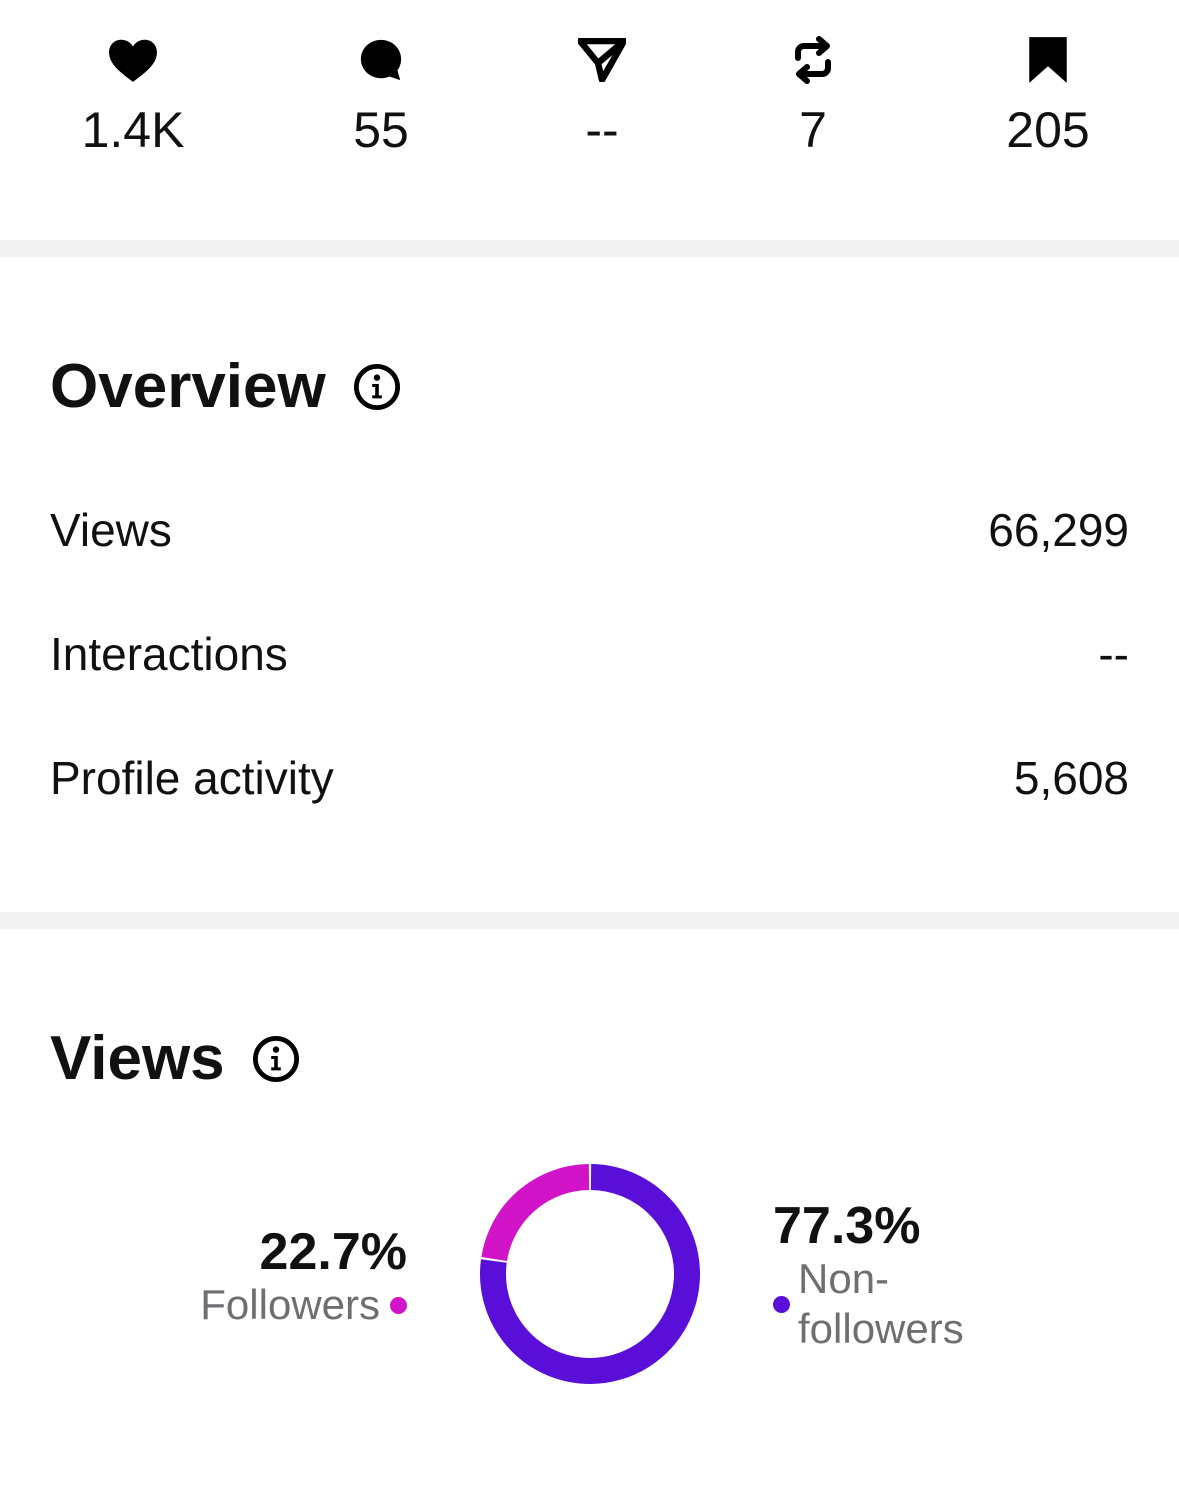 This screenshot has height=1485, width=1179. Describe the element at coordinates (881, 1303) in the screenshot. I see `non-followers-label: Non-followers` at that location.